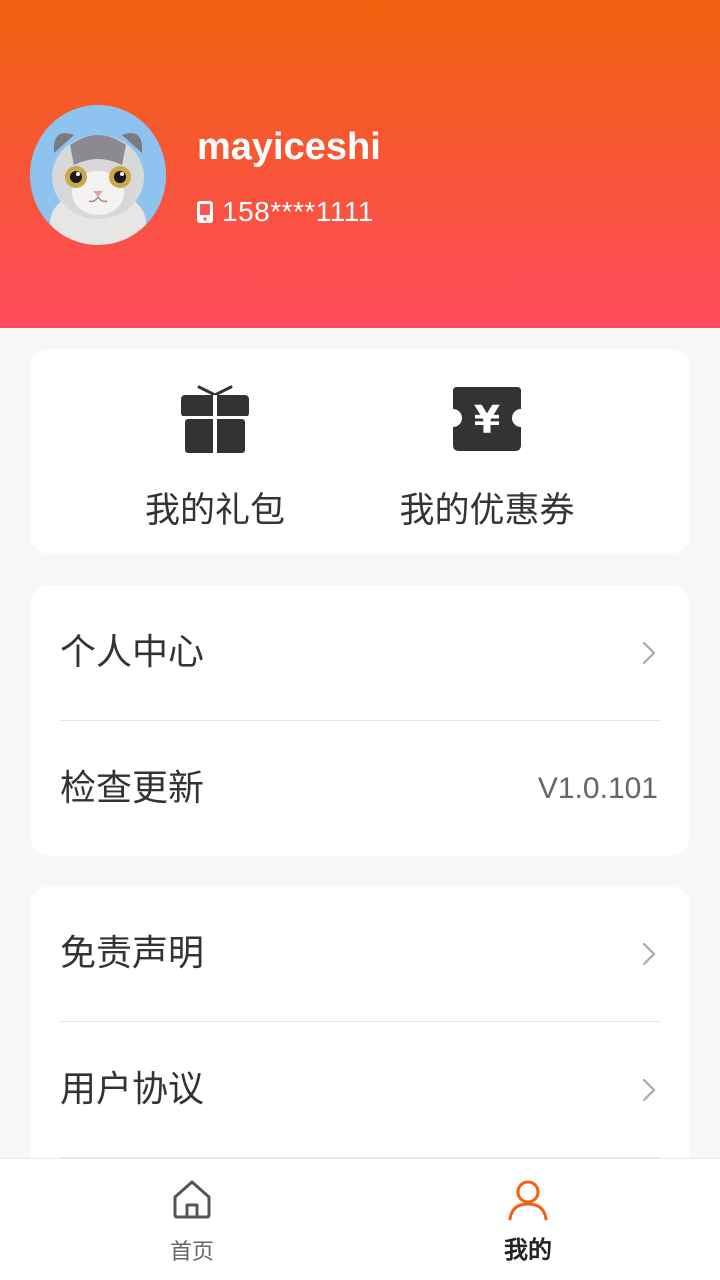  I want to click on tab-mine-label: 我的, so click(528, 1250).